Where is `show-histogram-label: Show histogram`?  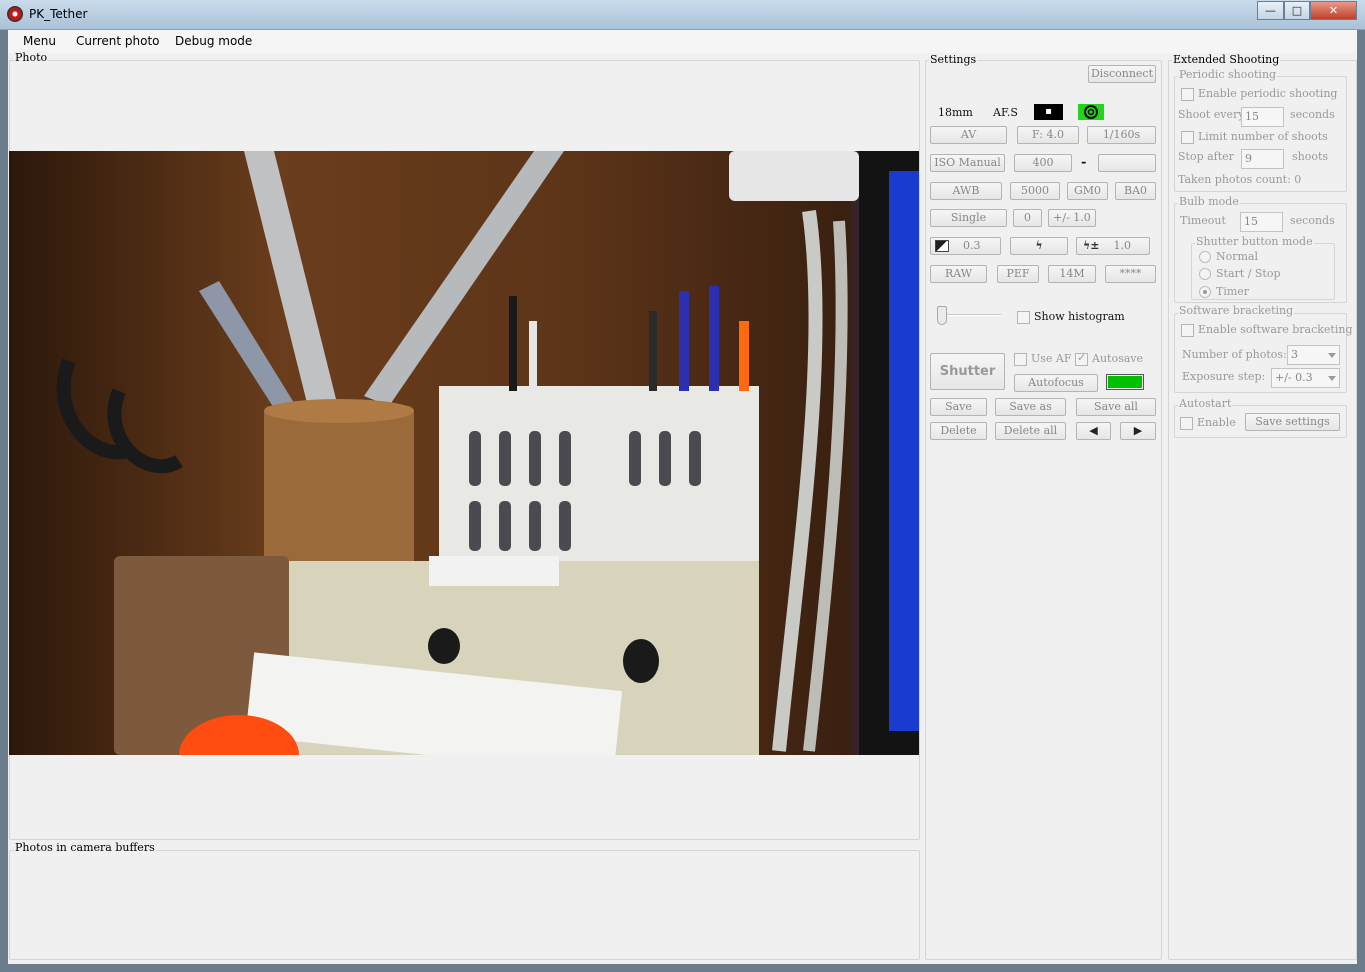 show-histogram-label: Show histogram is located at coordinates (1079, 316).